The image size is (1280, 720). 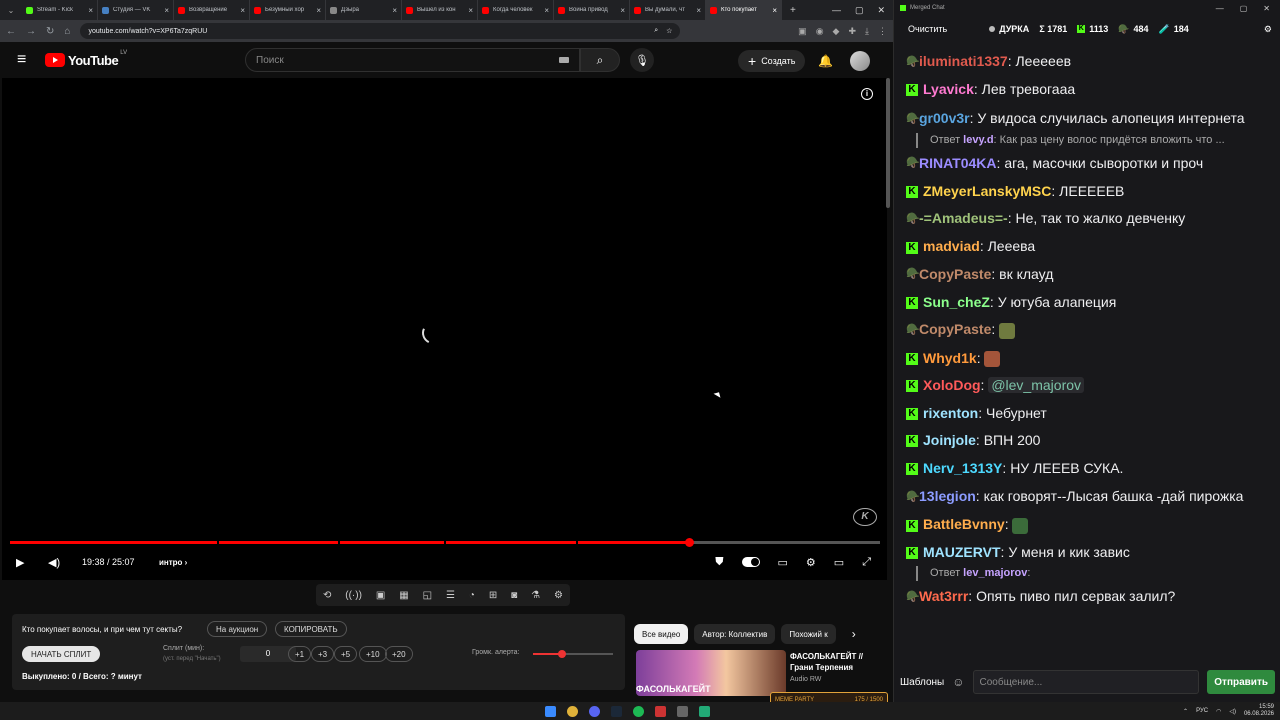 I want to click on progress-scrubber, so click(x=690, y=542).